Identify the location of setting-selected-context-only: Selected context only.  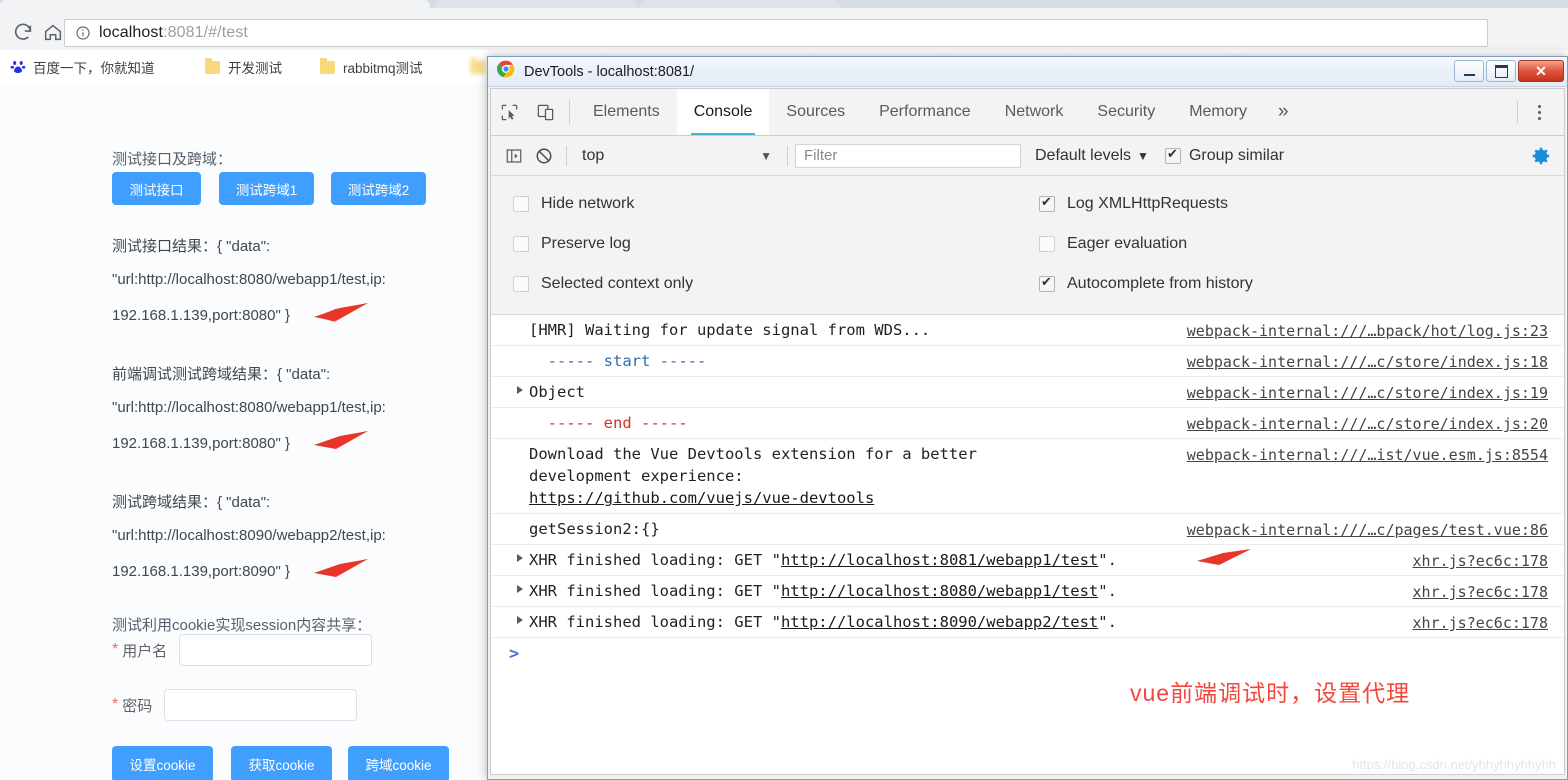
(756, 284).